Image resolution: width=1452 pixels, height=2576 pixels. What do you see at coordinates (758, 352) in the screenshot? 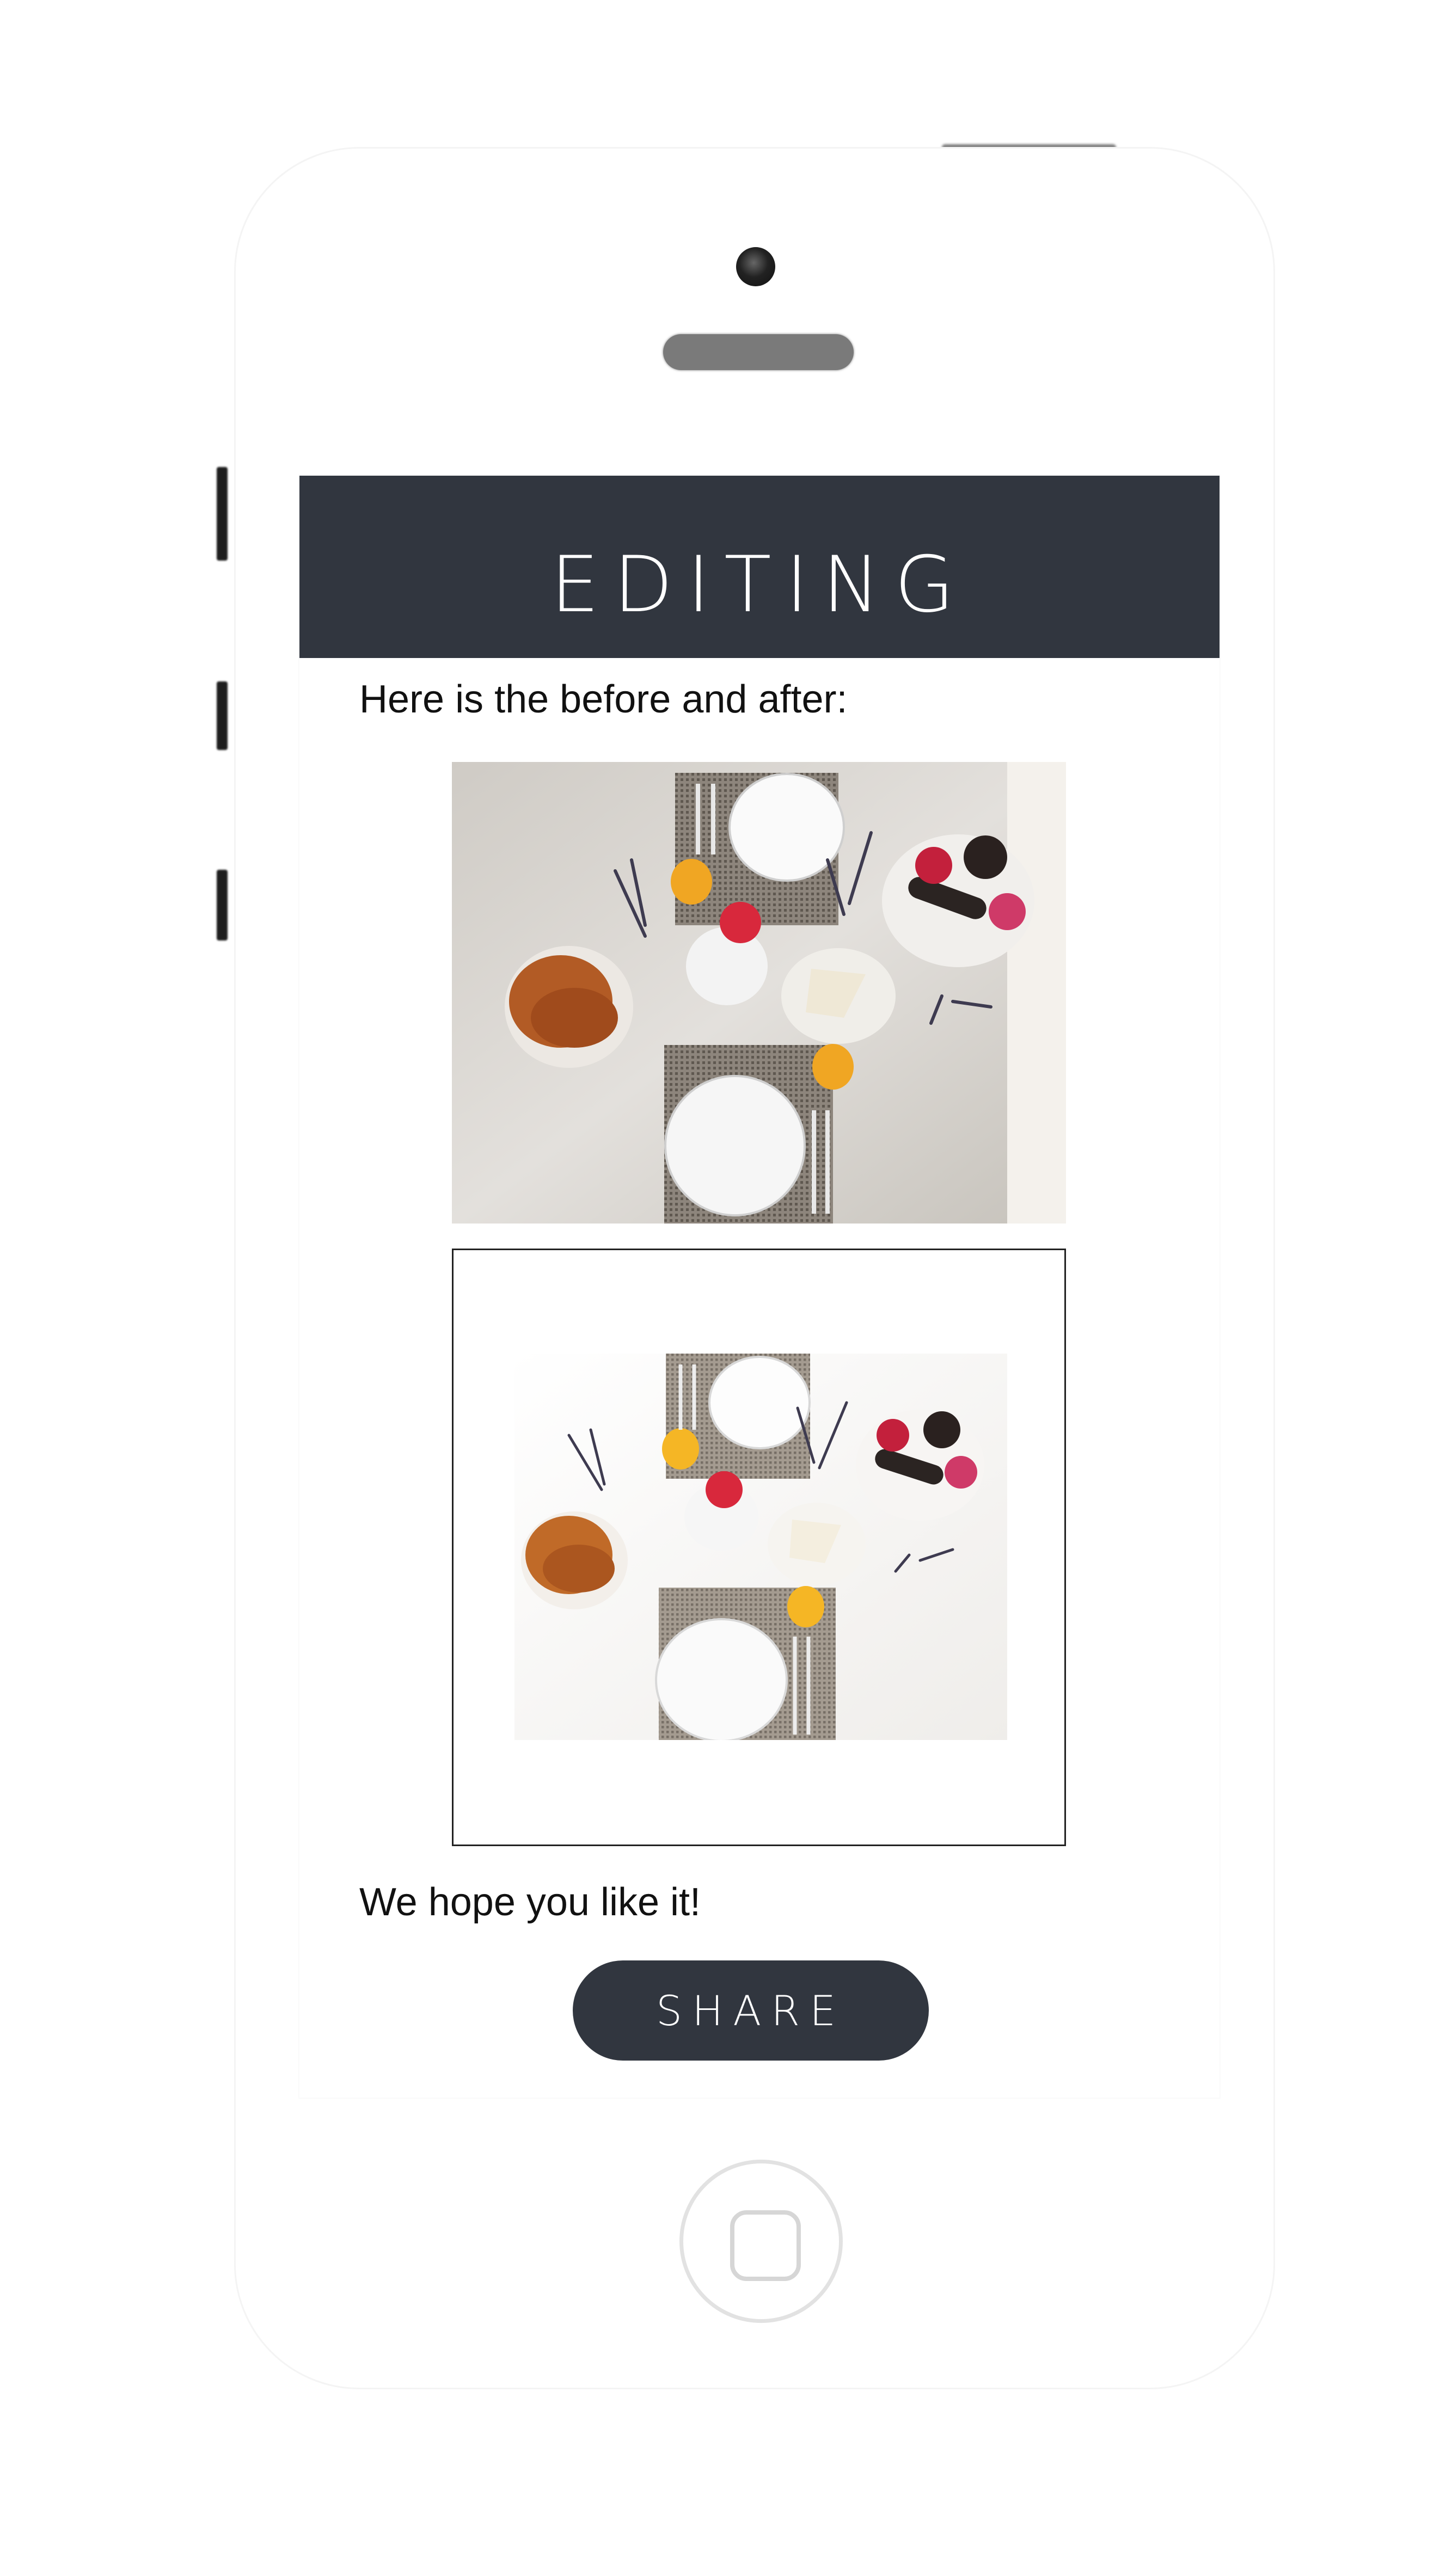
I see `earpiece-icon` at bounding box center [758, 352].